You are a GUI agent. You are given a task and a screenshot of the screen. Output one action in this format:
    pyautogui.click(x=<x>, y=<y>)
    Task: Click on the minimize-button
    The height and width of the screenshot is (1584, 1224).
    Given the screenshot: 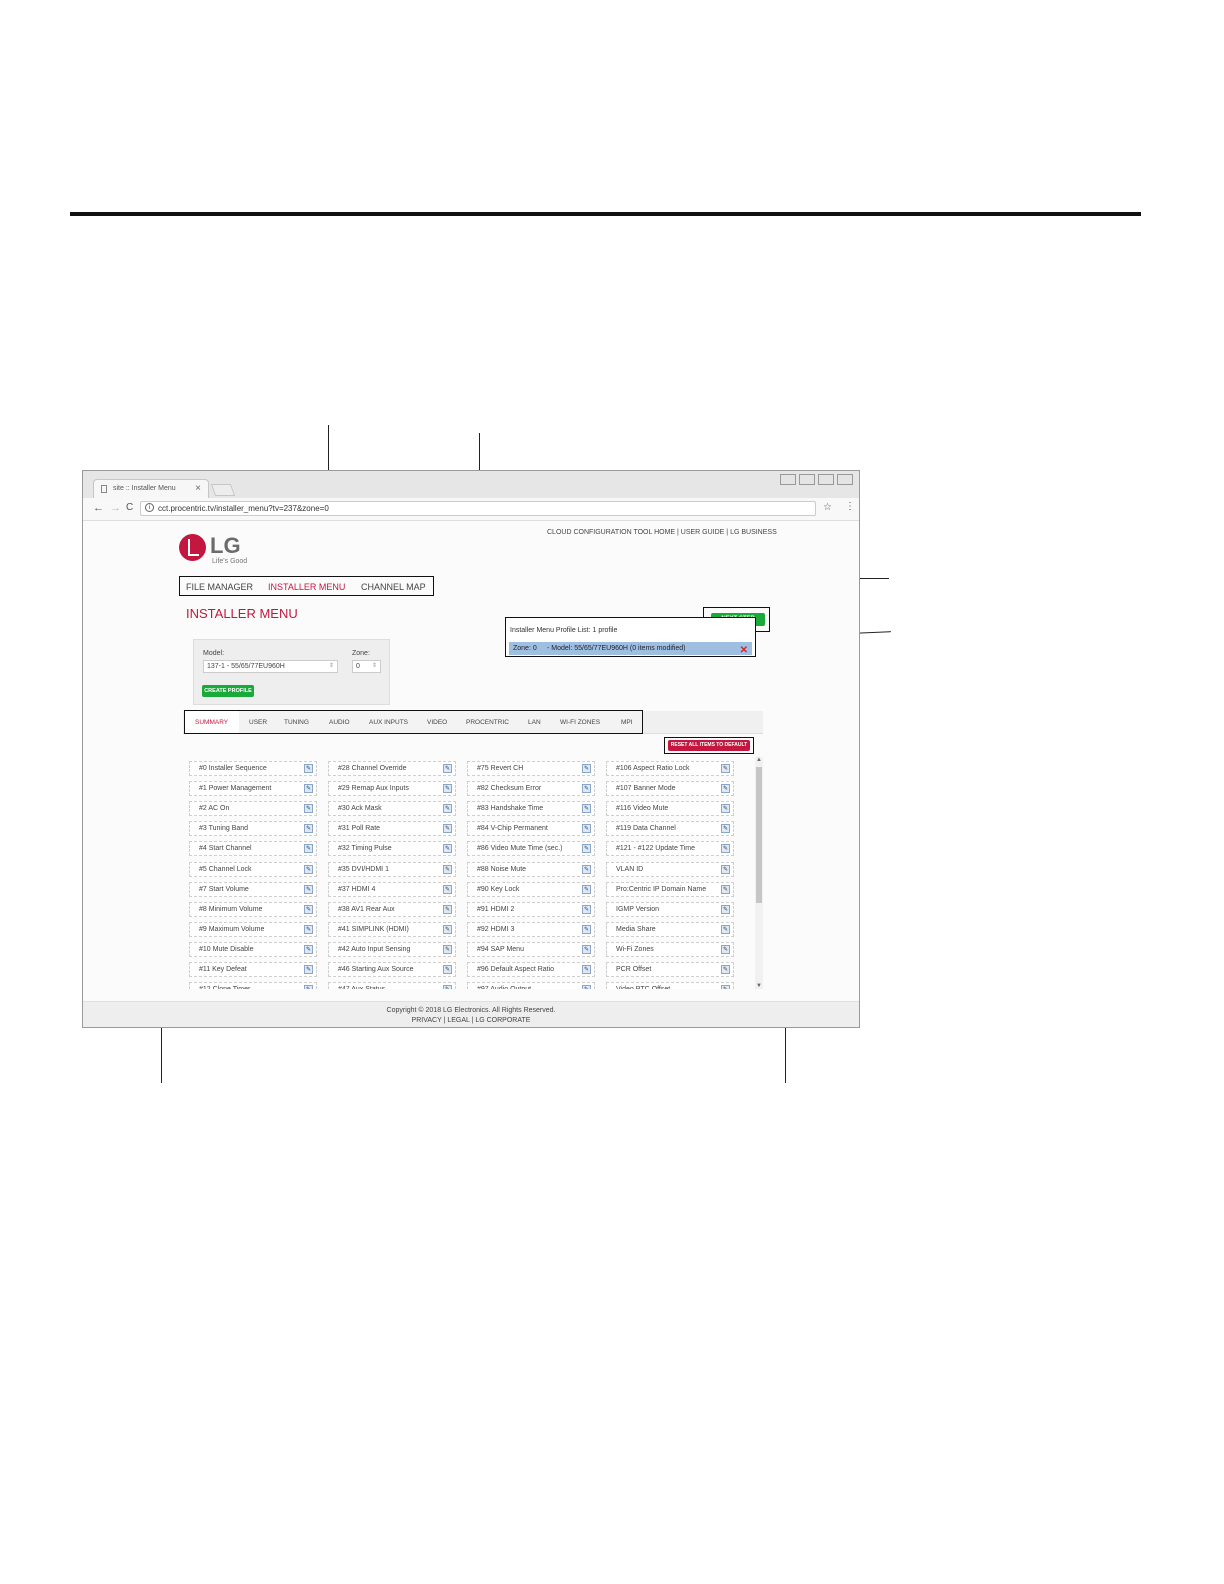 What is the action you would take?
    pyautogui.click(x=807, y=479)
    